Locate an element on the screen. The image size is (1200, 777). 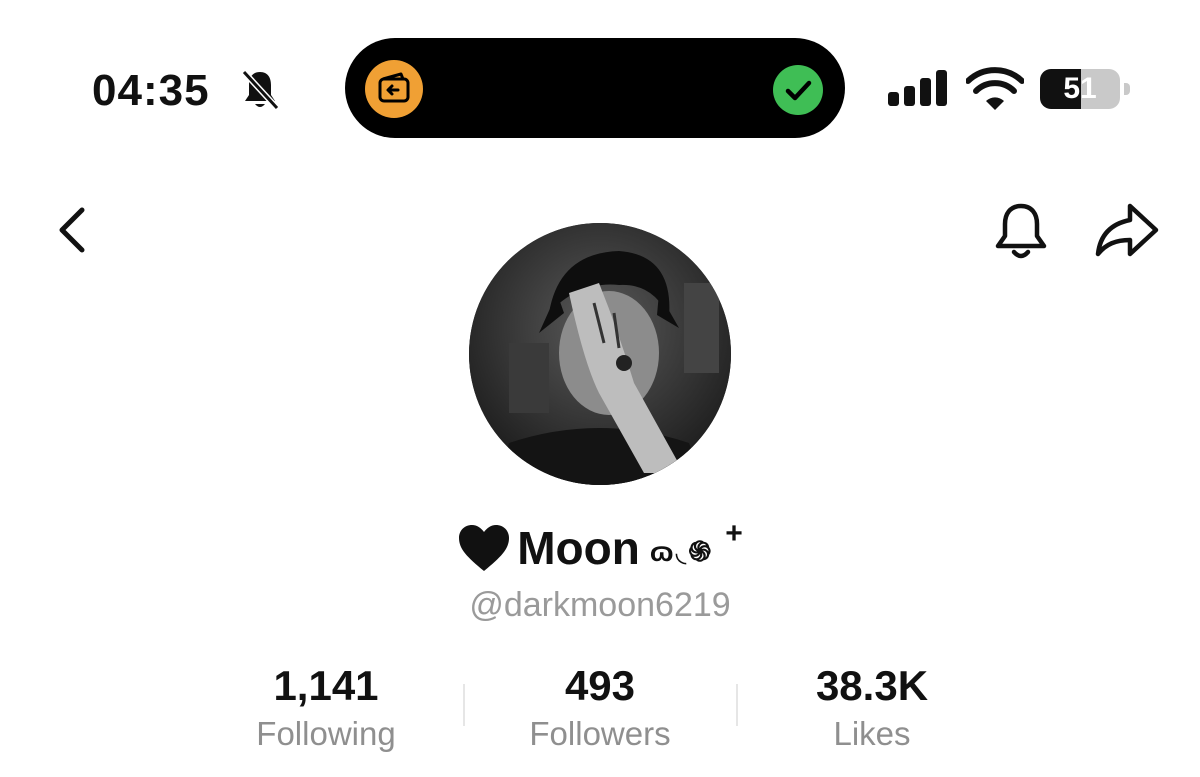
followers-stat: 493 Followers is located at coordinates (600, 707).